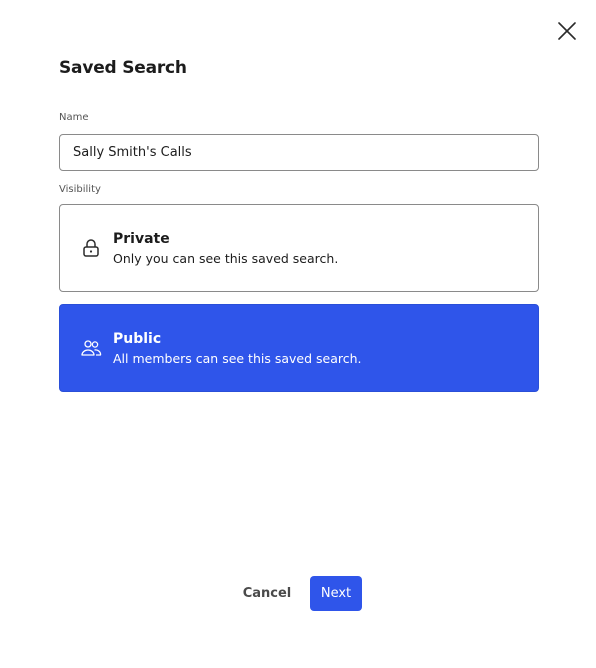 The image size is (596, 668). I want to click on visibility-option-title: Private, so click(141, 239).